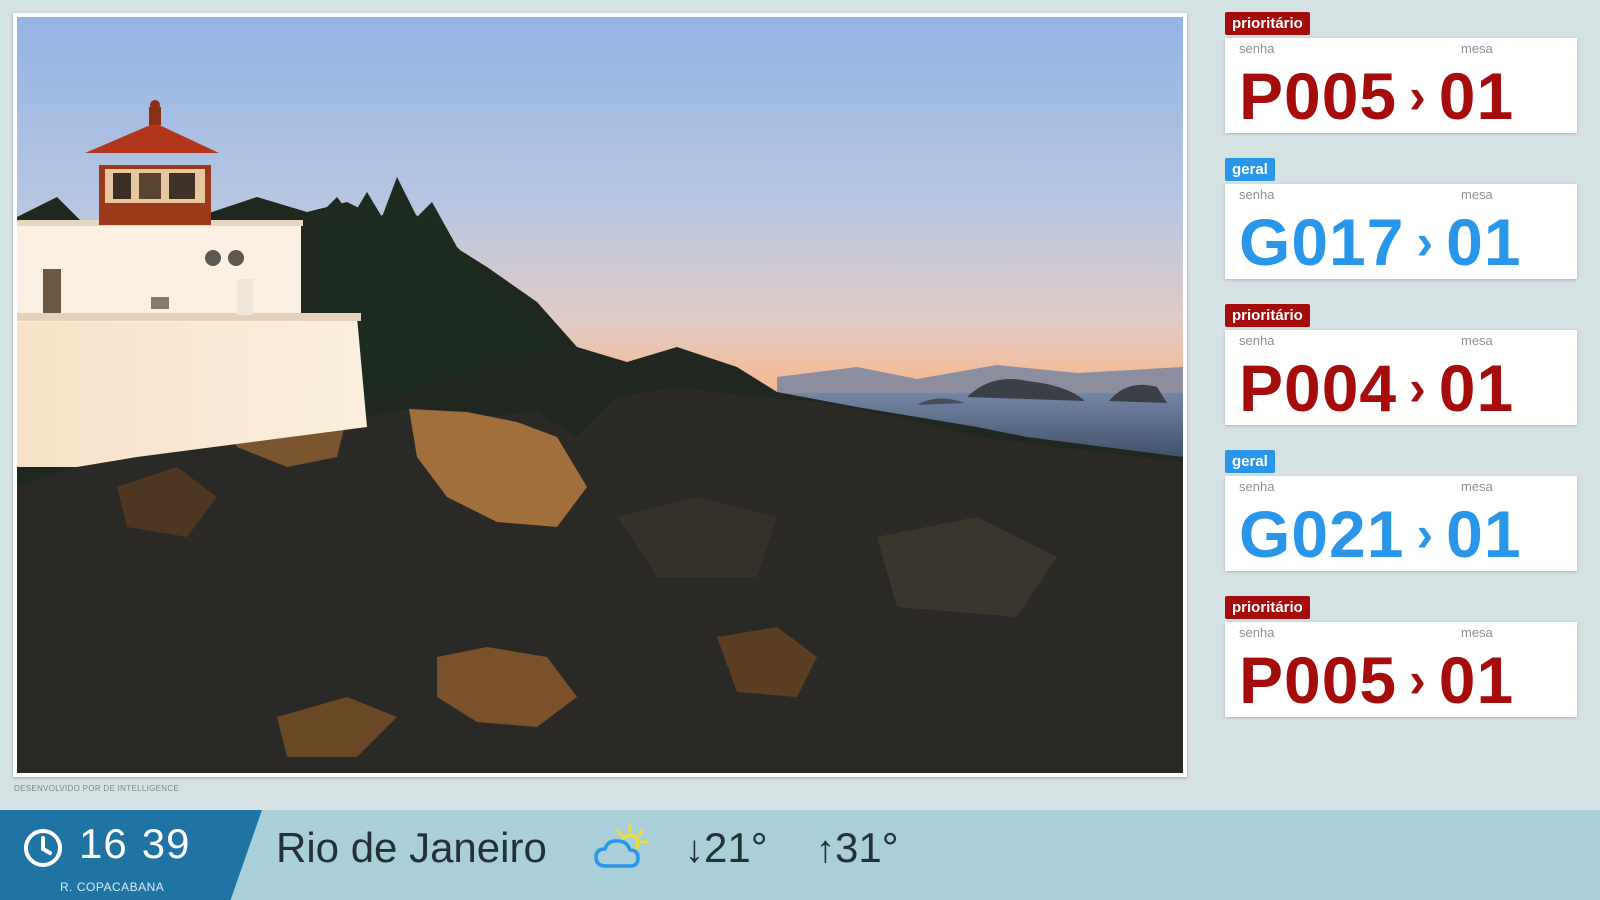 The height and width of the screenshot is (900, 1600). I want to click on ticket-card: senha mesa G021 › 01, so click(1401, 523).